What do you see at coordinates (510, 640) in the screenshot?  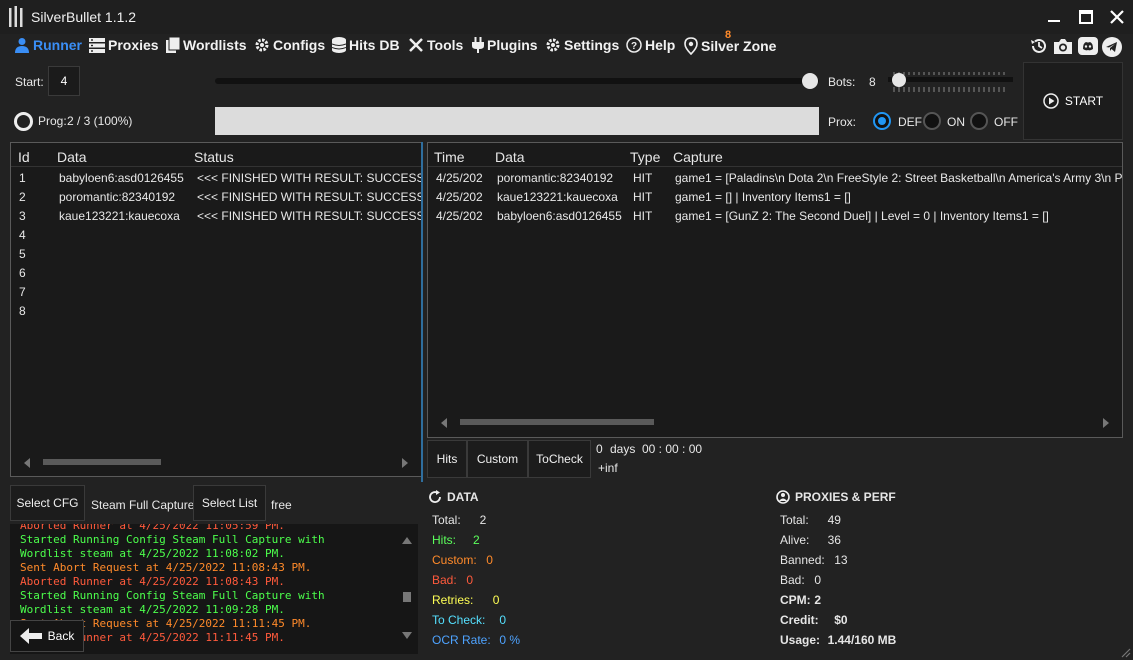 I see `data-stat-value: 0 %` at bounding box center [510, 640].